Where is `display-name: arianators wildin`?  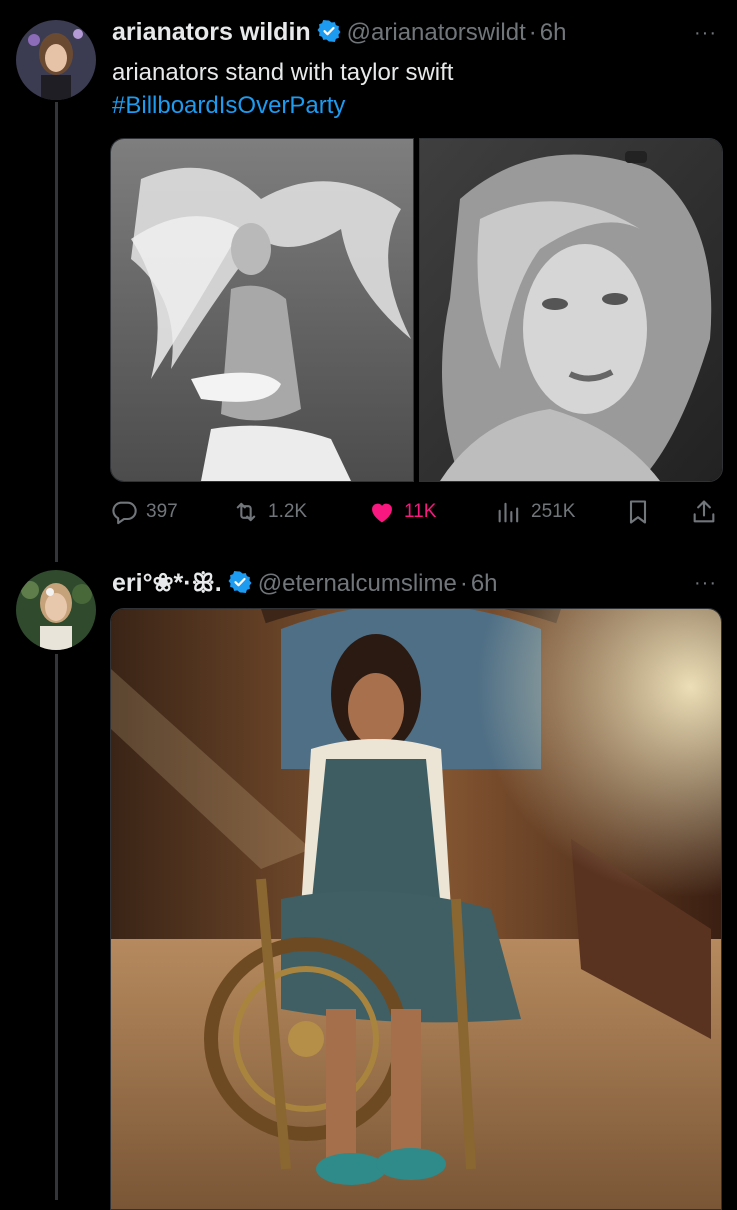
display-name: arianators wildin is located at coordinates (211, 32).